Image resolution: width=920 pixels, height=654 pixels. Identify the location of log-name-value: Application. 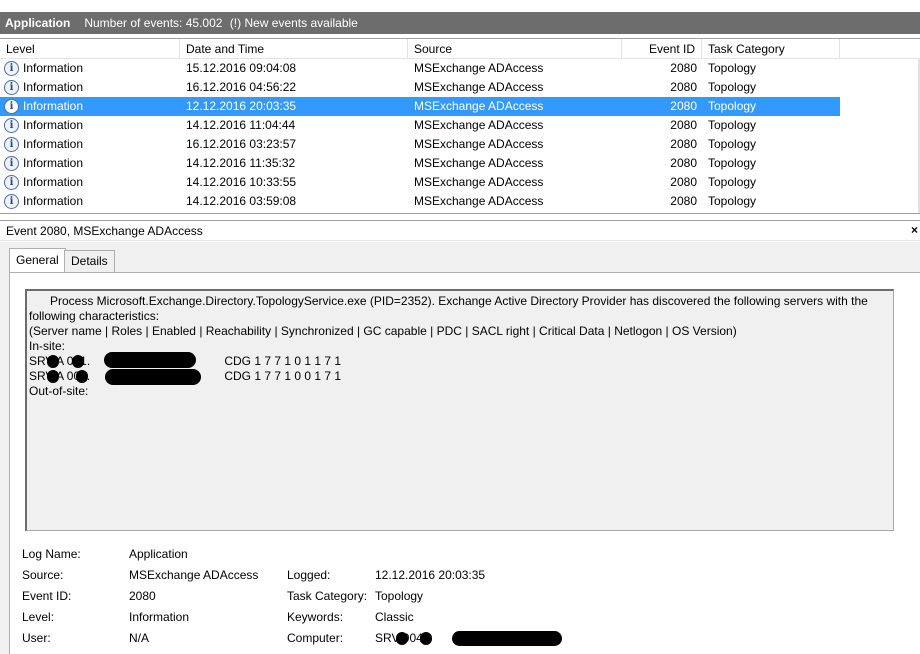
(158, 554).